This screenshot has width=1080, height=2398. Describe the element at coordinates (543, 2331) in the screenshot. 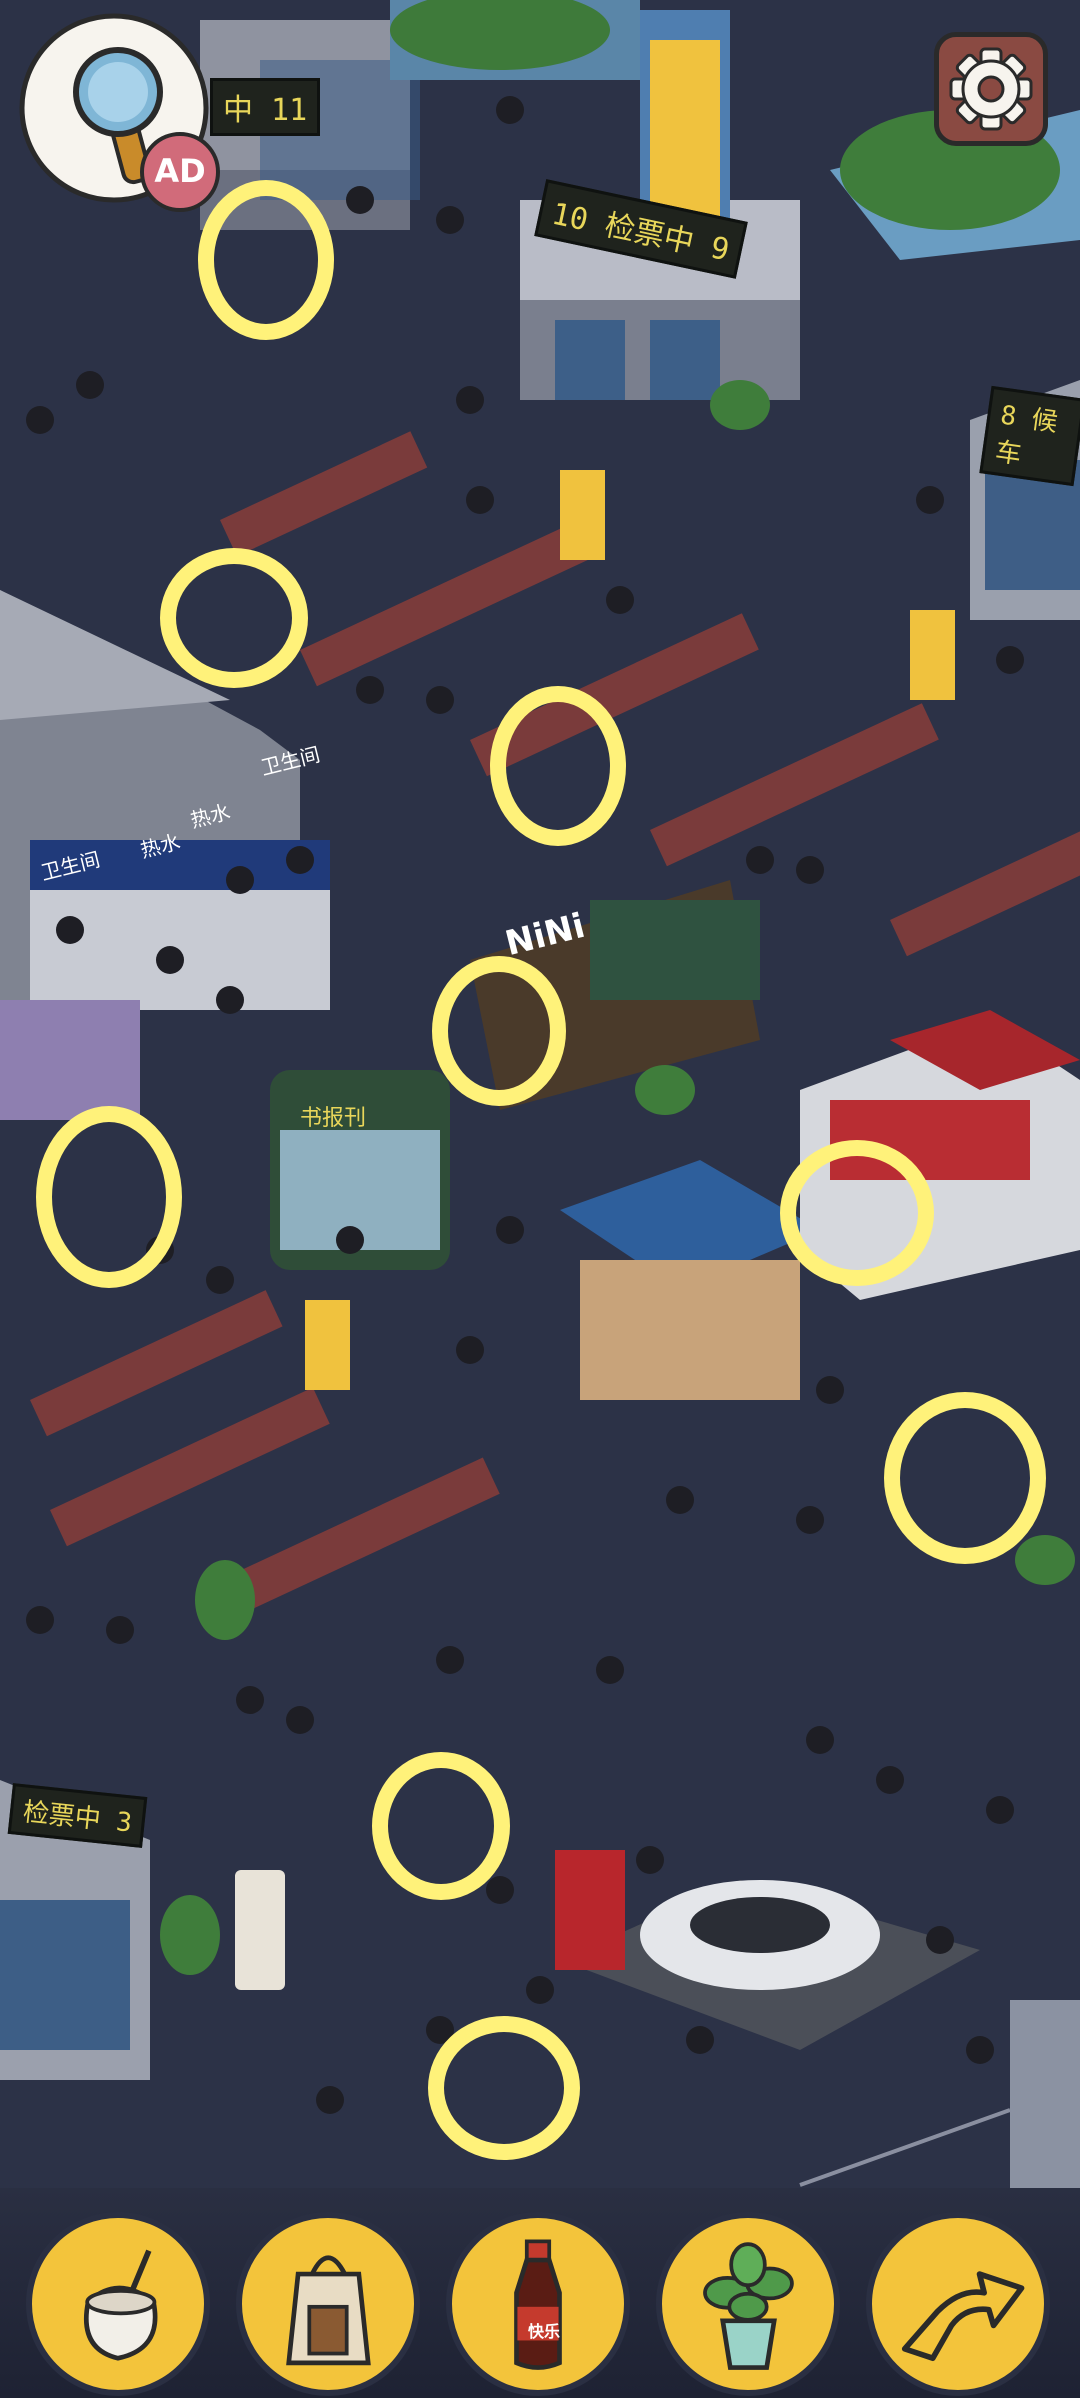

I see `soda-label: 快乐` at that location.